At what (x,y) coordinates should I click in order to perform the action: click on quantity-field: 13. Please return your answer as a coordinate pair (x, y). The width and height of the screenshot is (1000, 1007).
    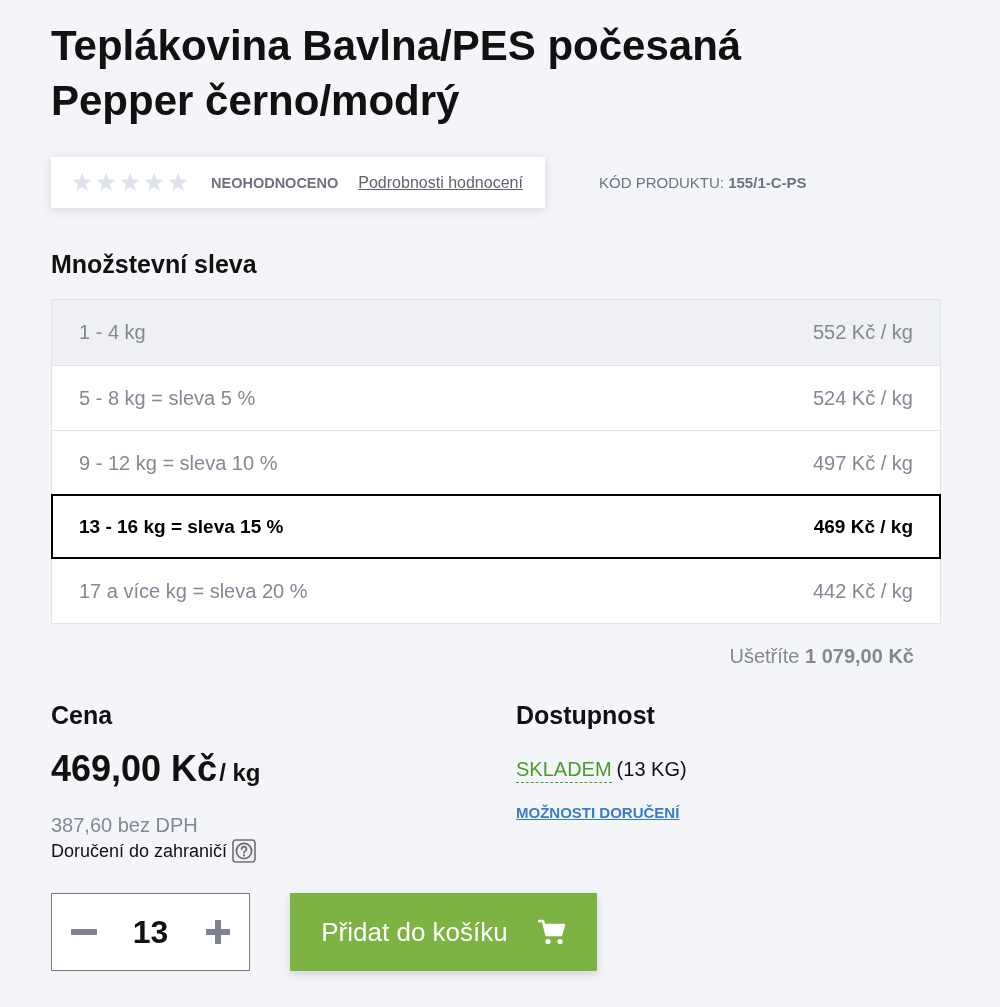
    Looking at the image, I should click on (150, 932).